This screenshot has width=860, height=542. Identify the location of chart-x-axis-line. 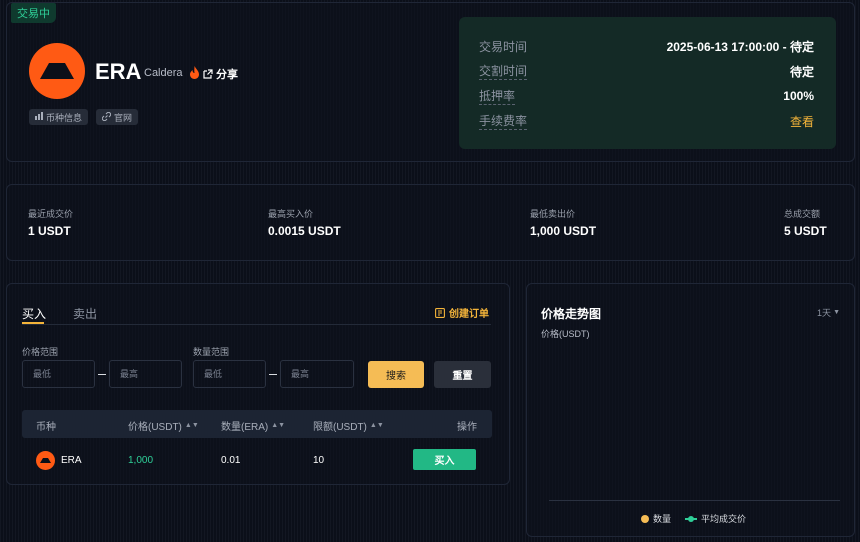
(694, 500).